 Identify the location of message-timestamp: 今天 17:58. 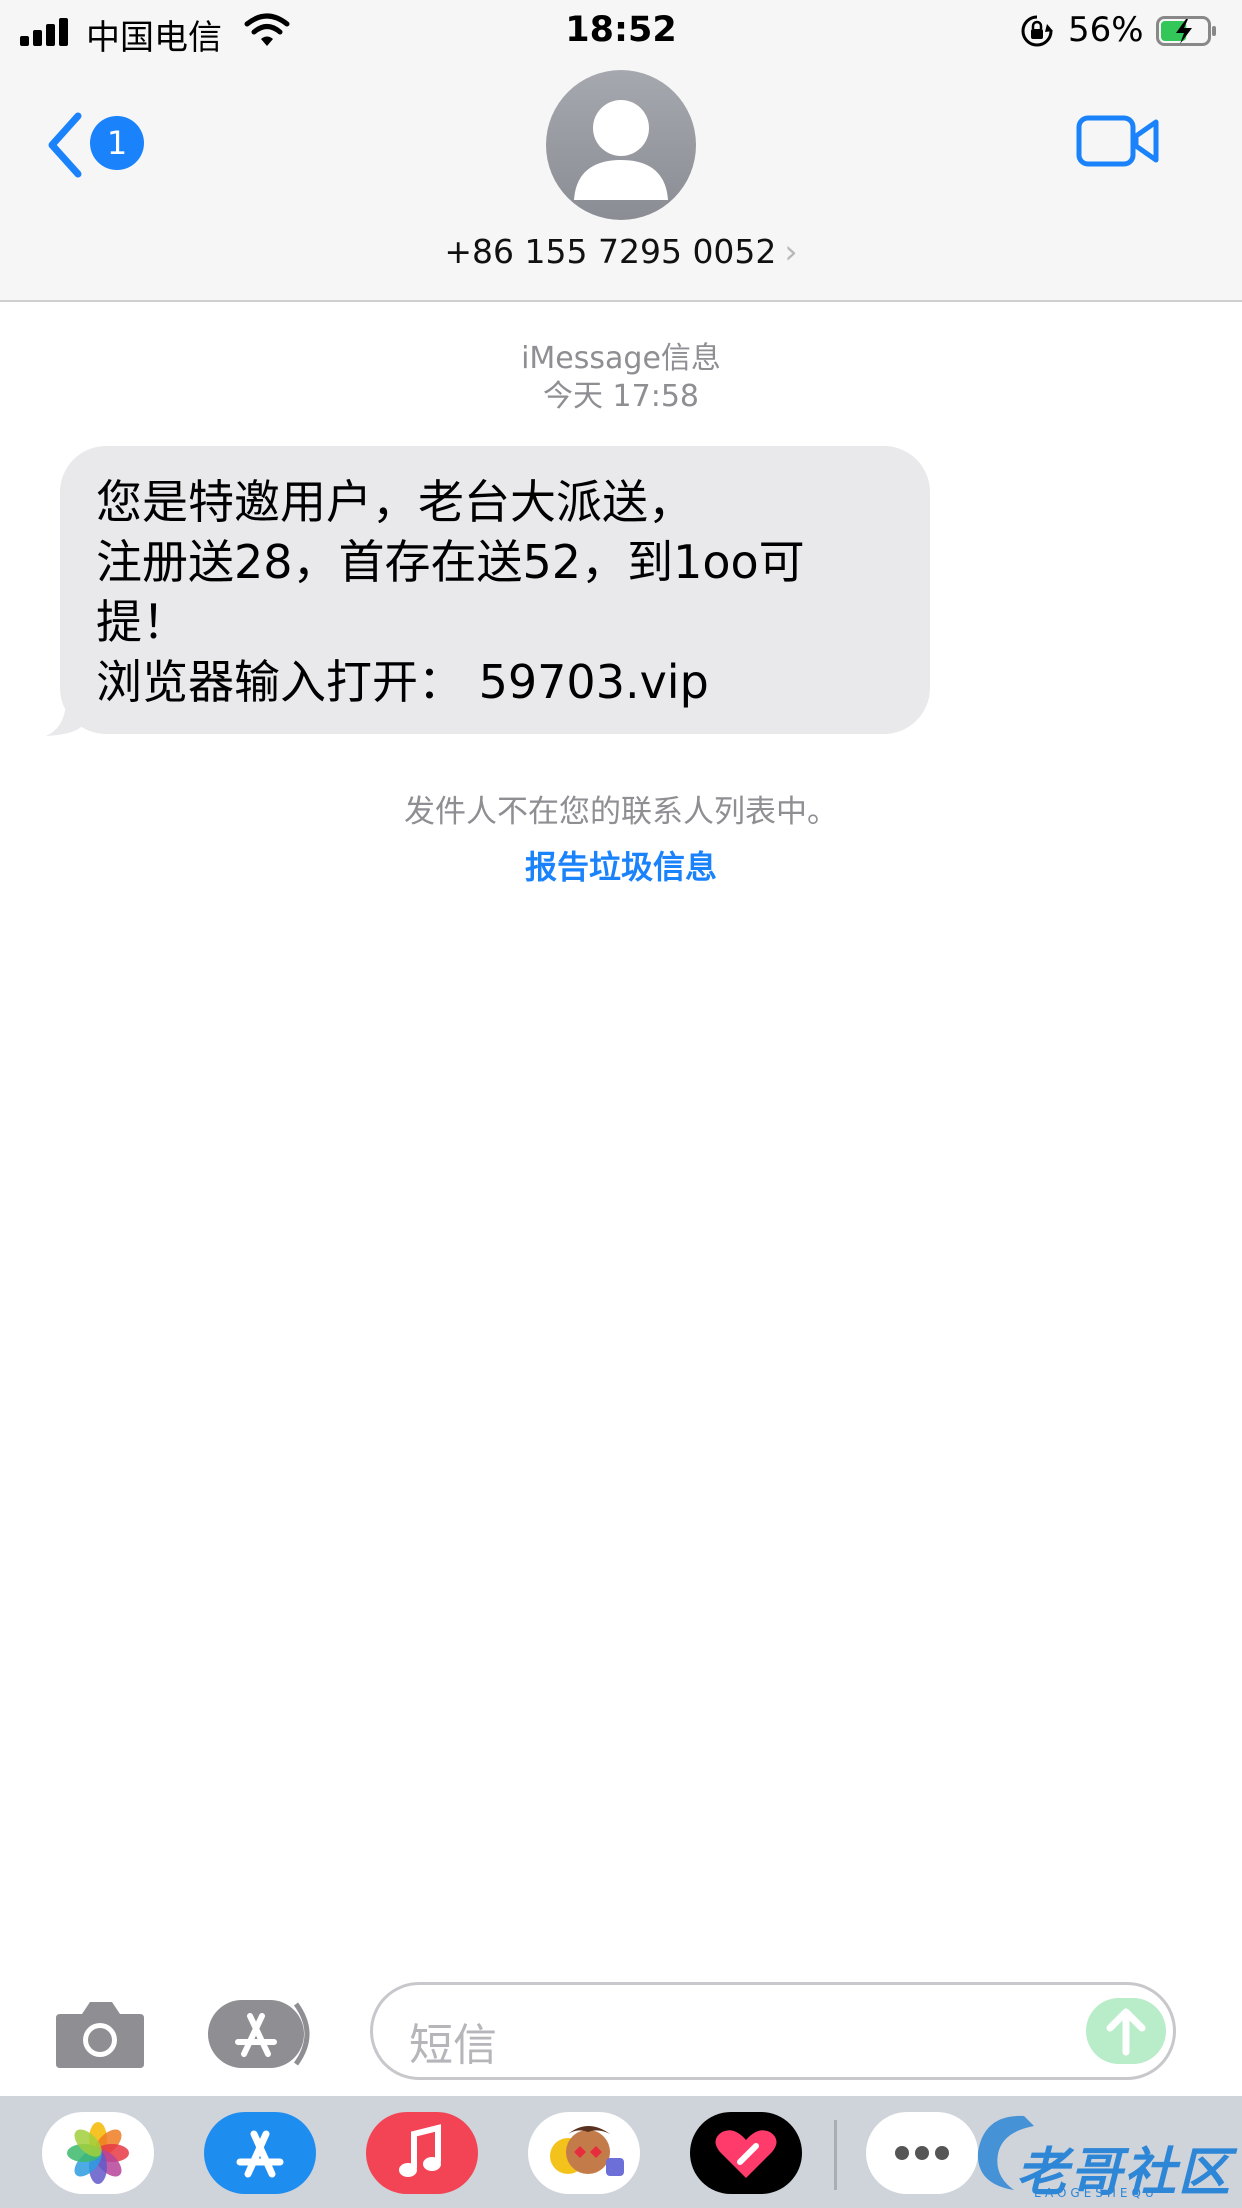
(621, 396).